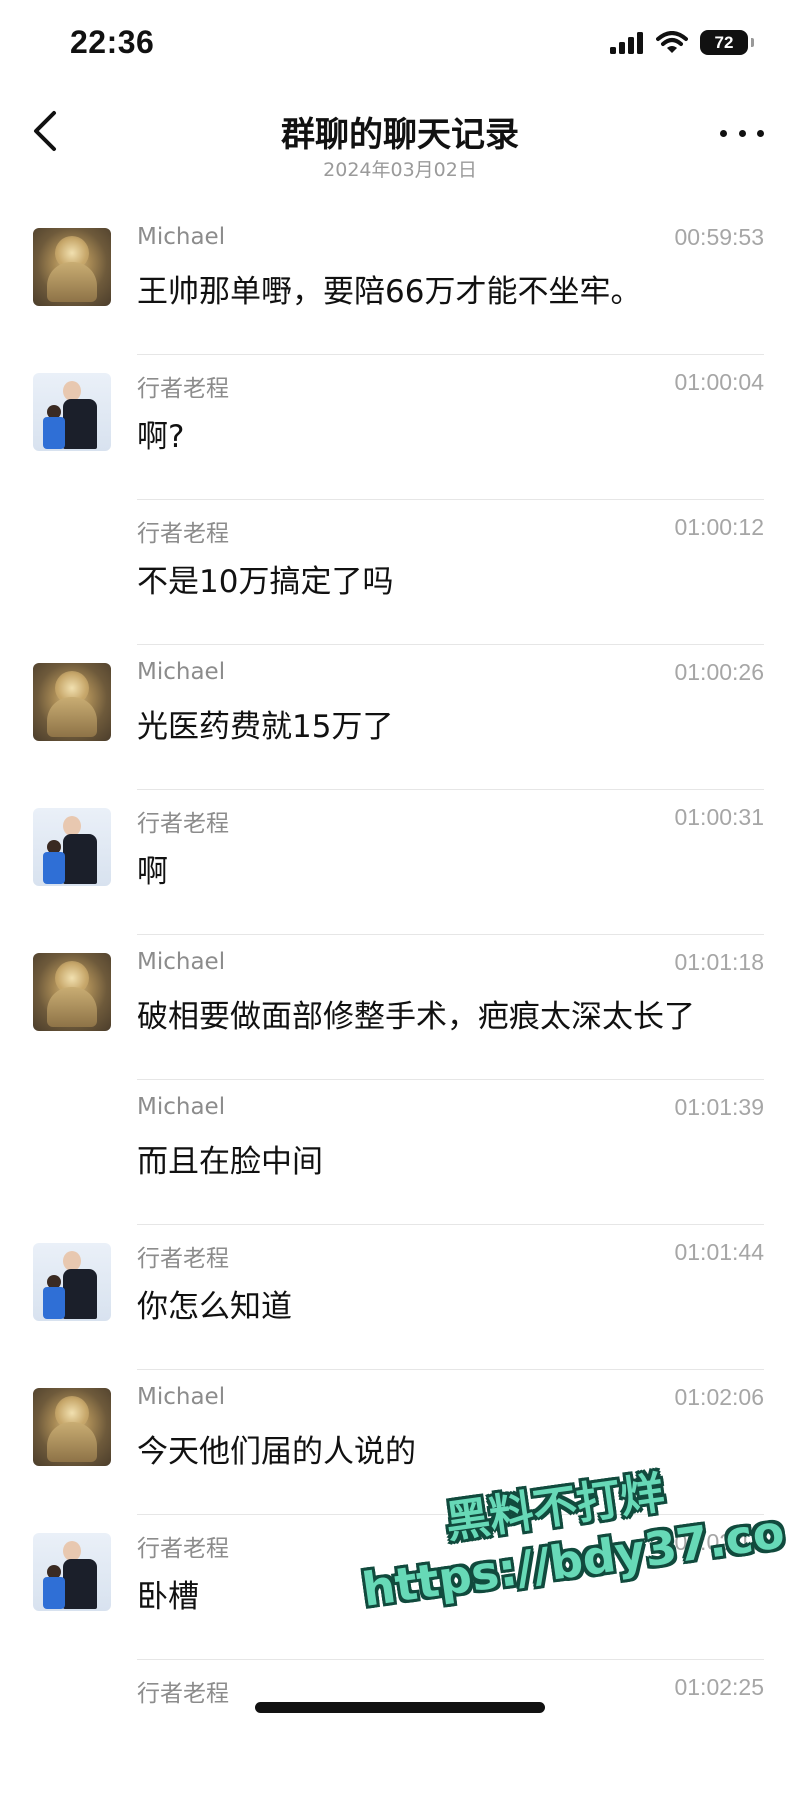 The width and height of the screenshot is (800, 1805). I want to click on message-text: 啊, so click(152, 872).